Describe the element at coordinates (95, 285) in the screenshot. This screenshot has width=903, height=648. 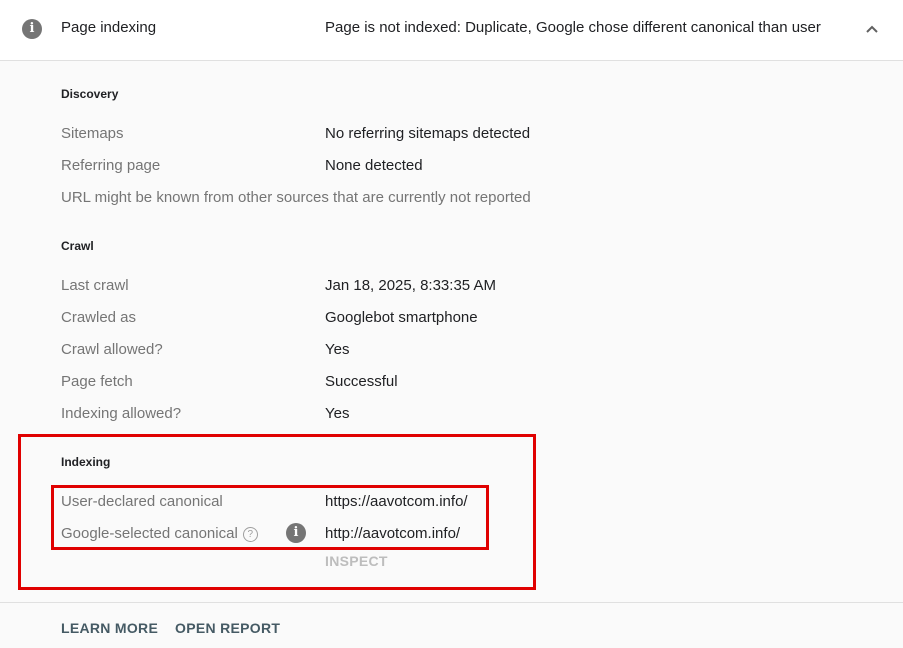
I see `row-label: Last crawl` at that location.